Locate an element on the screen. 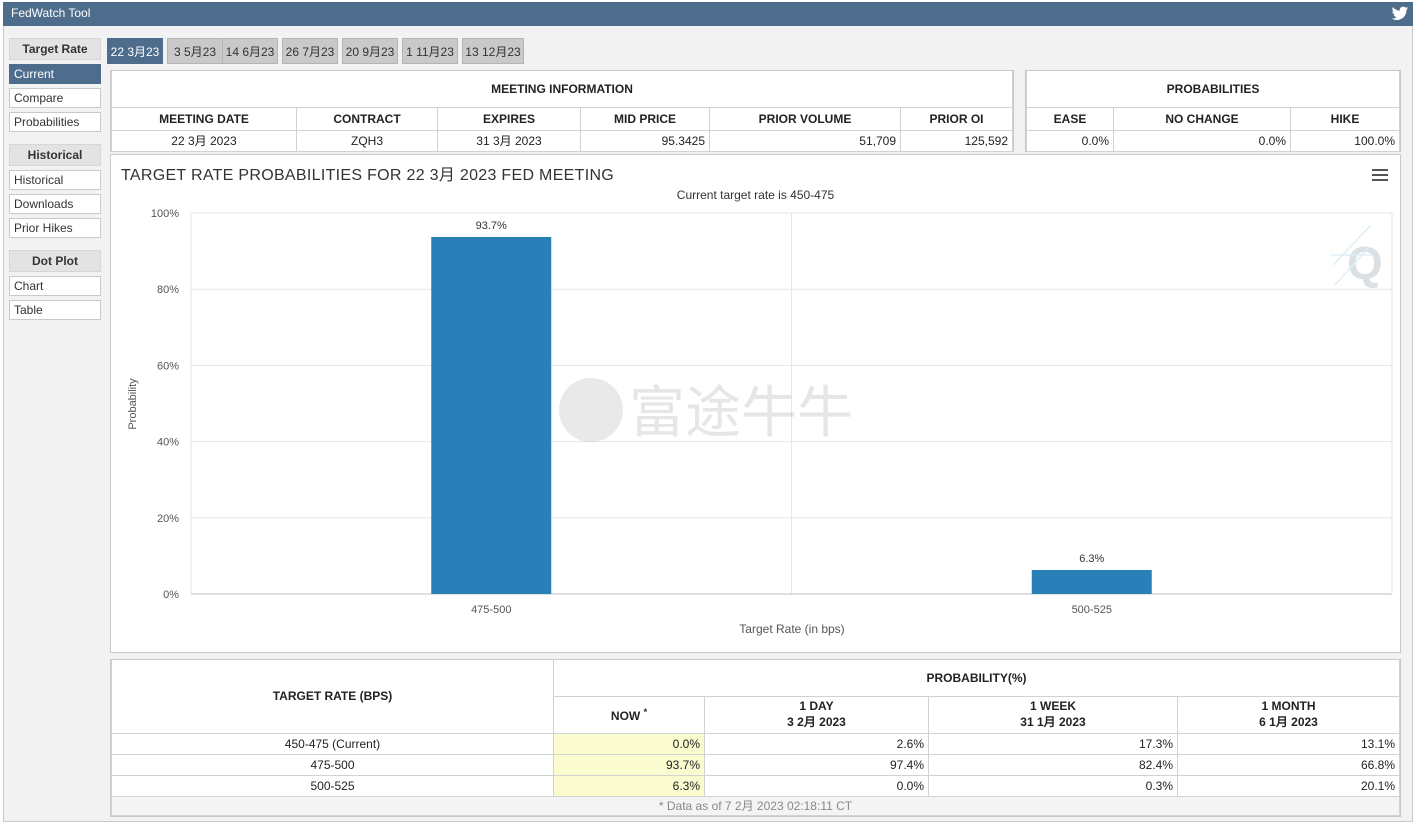 This screenshot has height=822, width=1418. futu-logo-icon is located at coordinates (591, 410).